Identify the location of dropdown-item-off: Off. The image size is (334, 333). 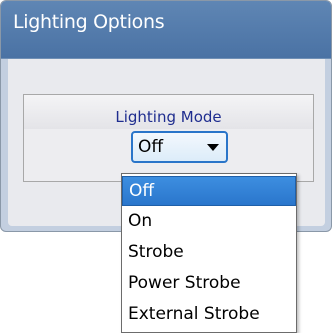
(209, 191).